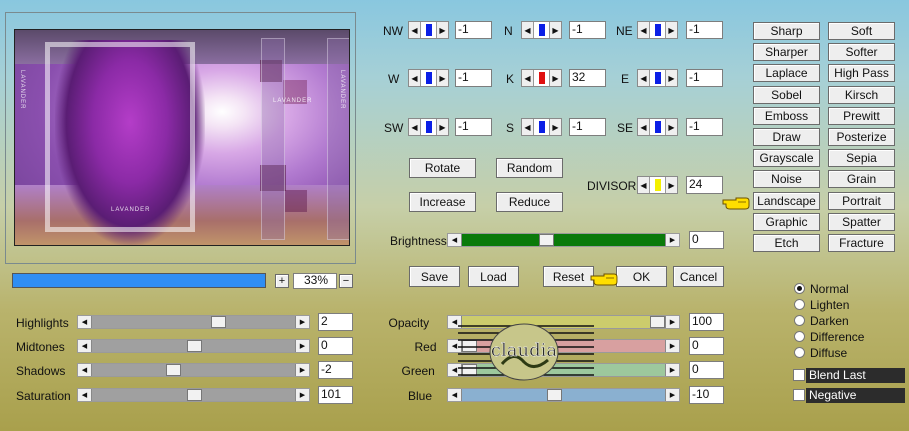 The image size is (909, 431). Describe the element at coordinates (394, 128) in the screenshot. I see `sw-label: SW` at that location.